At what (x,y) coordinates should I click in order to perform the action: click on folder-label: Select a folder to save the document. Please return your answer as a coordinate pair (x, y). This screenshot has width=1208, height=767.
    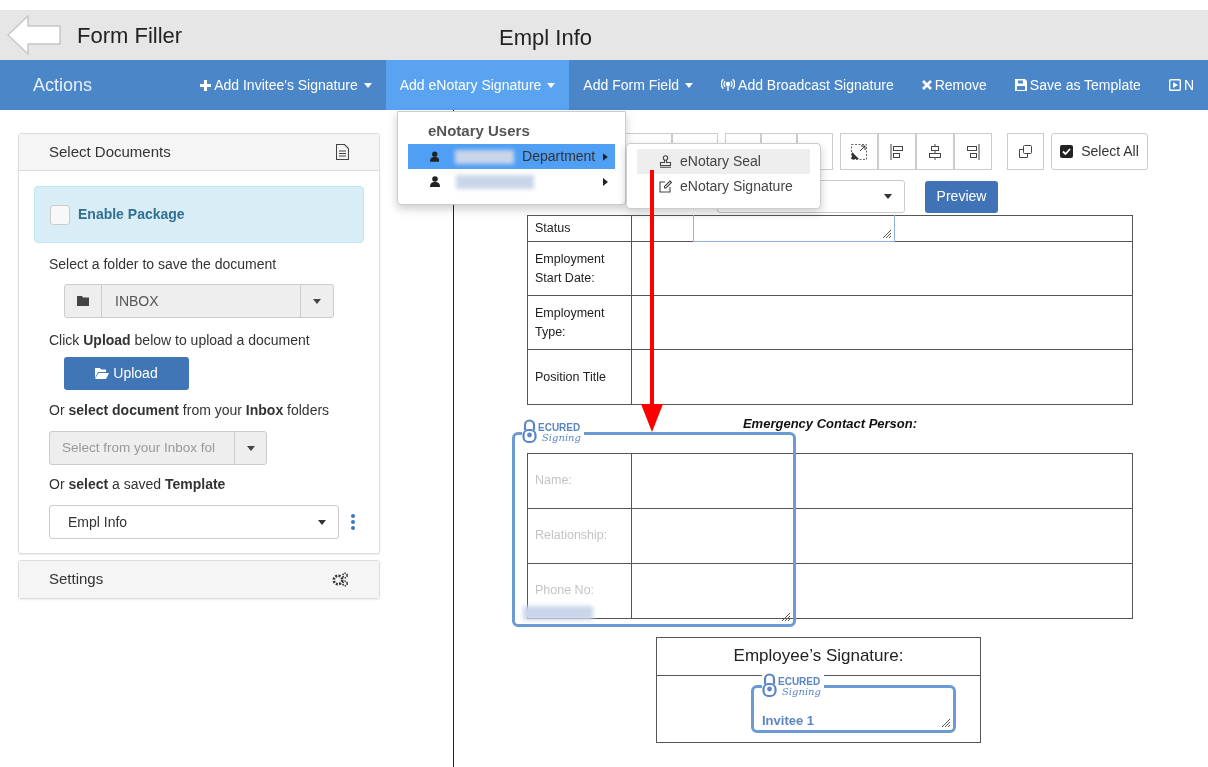
    Looking at the image, I should click on (163, 264).